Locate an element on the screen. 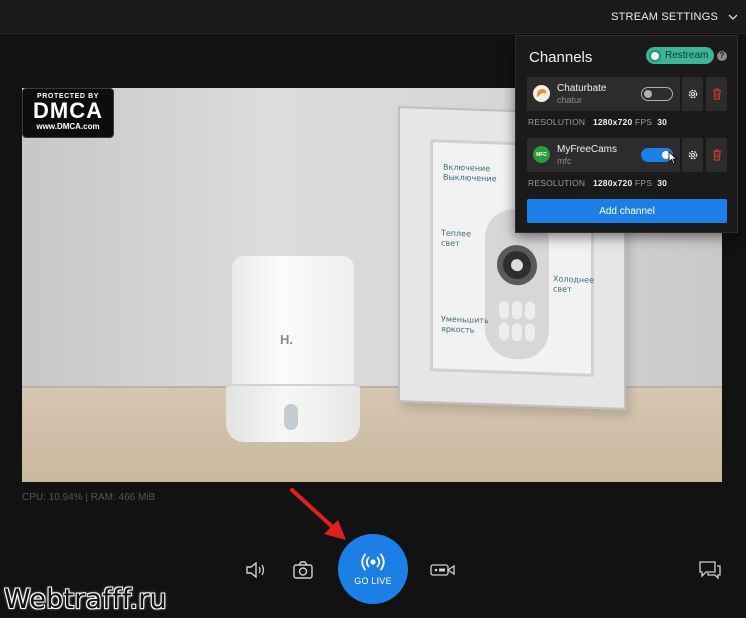 This screenshot has height=618, width=746. record-icon is located at coordinates (442, 570).